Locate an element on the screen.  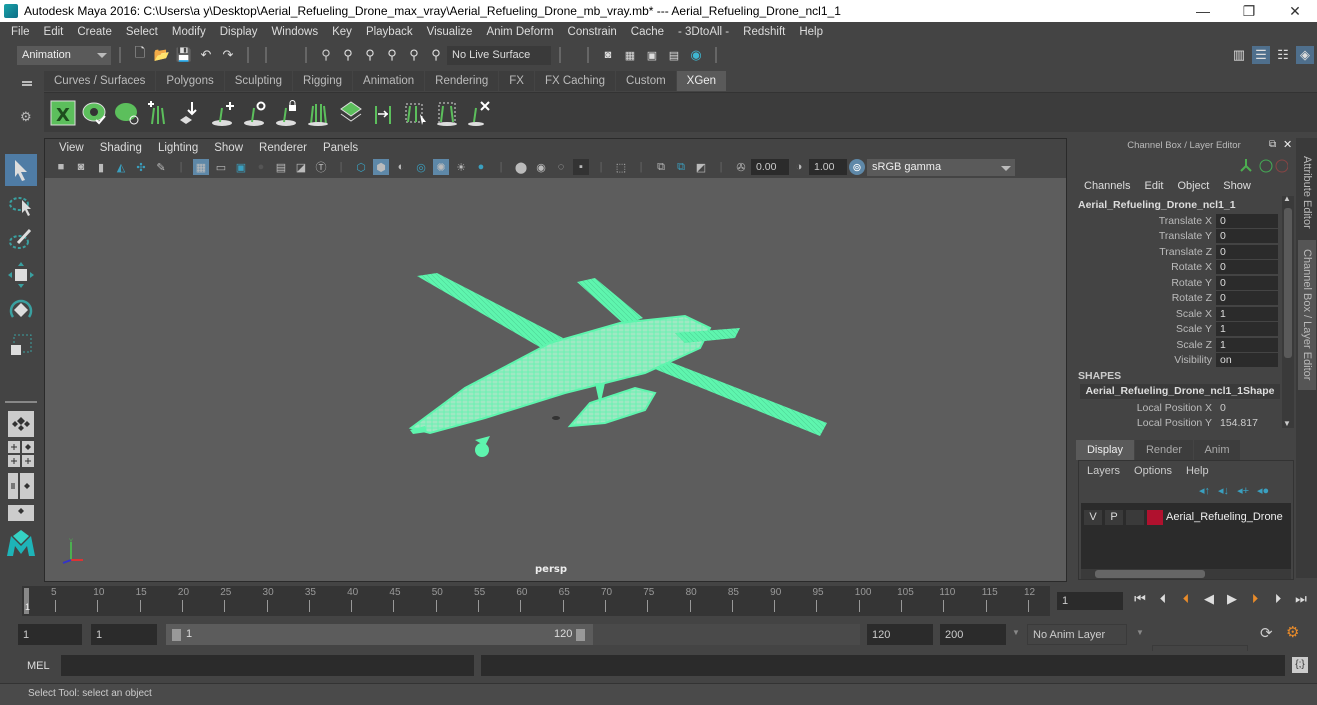
menu-3dtoall: - 3DtoAll - is located at coordinates (703, 32).